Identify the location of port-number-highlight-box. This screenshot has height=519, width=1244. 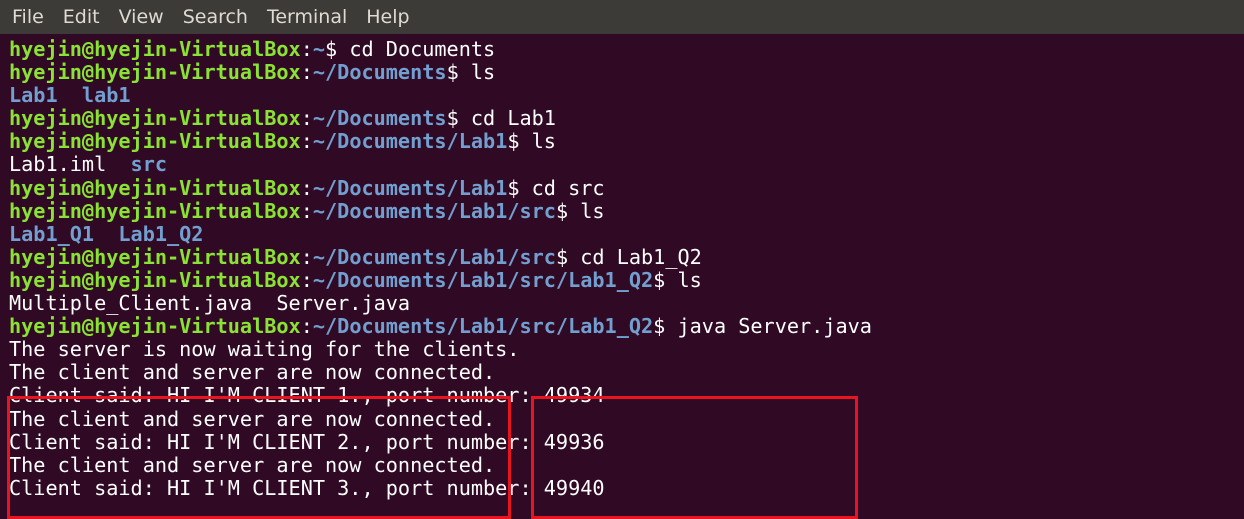
(694, 457).